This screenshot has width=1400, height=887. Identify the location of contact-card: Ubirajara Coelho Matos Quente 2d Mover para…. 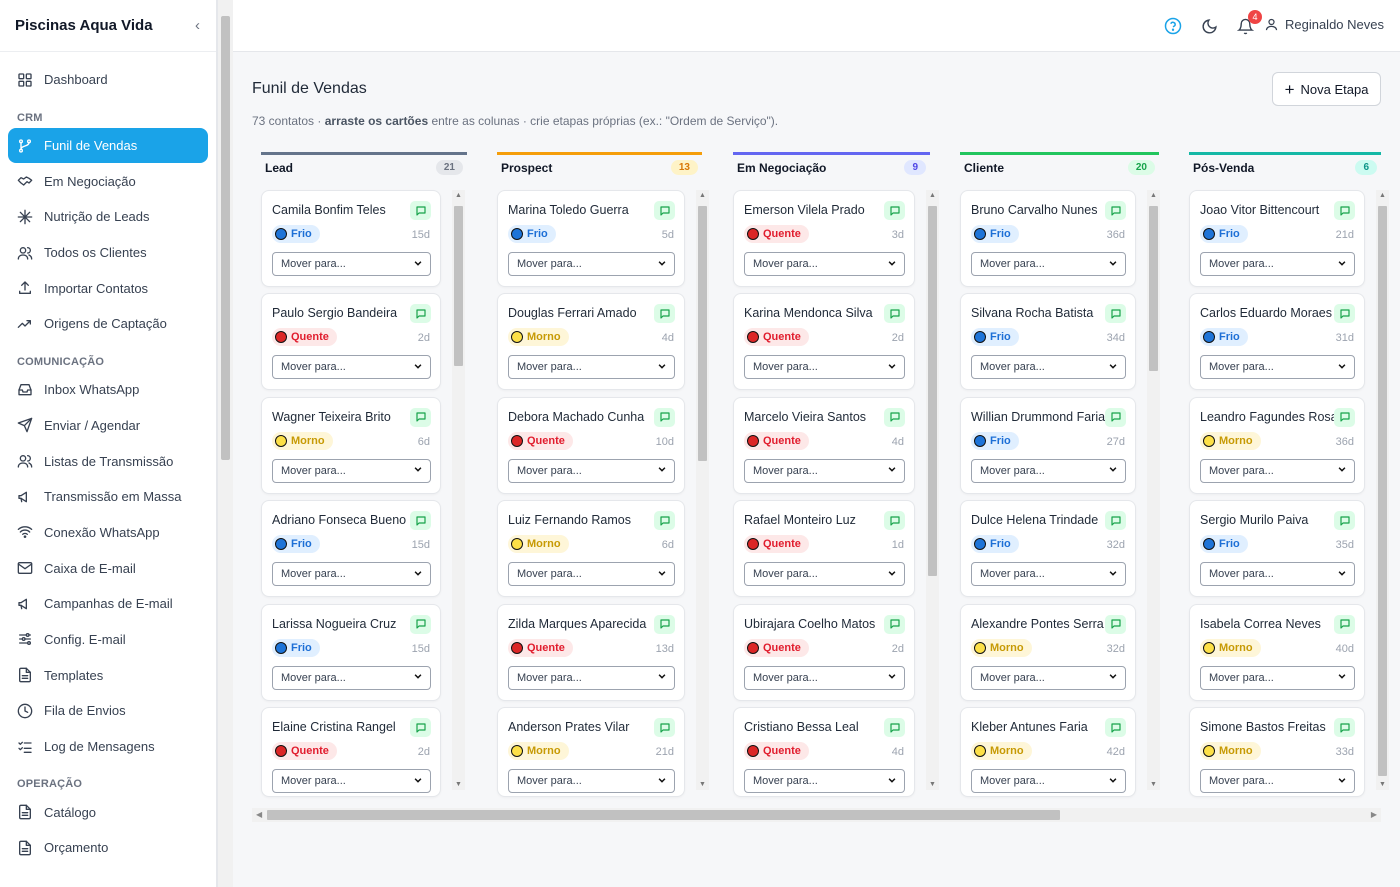
(824, 652).